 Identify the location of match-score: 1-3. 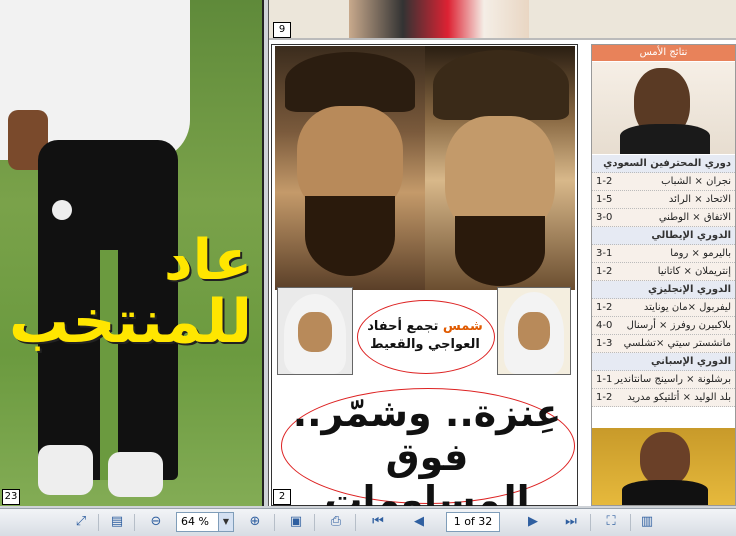
(604, 343).